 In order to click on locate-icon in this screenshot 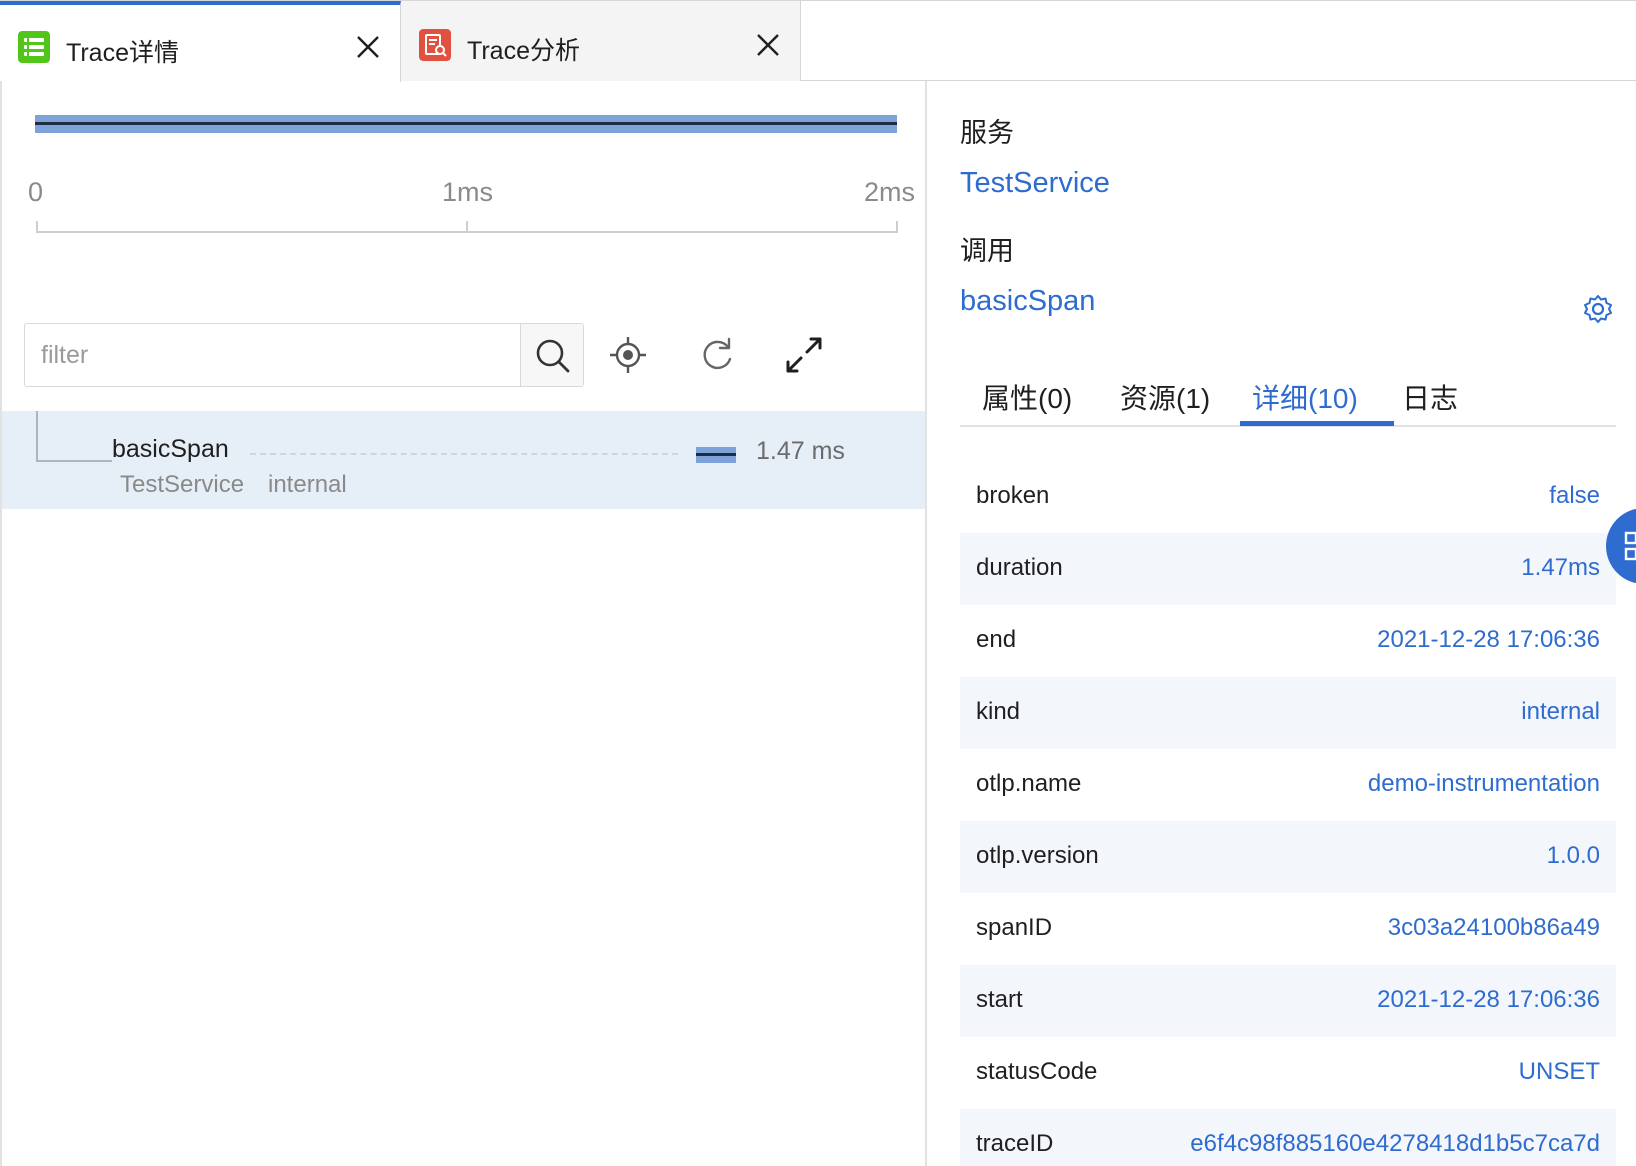, I will do `click(628, 355)`.